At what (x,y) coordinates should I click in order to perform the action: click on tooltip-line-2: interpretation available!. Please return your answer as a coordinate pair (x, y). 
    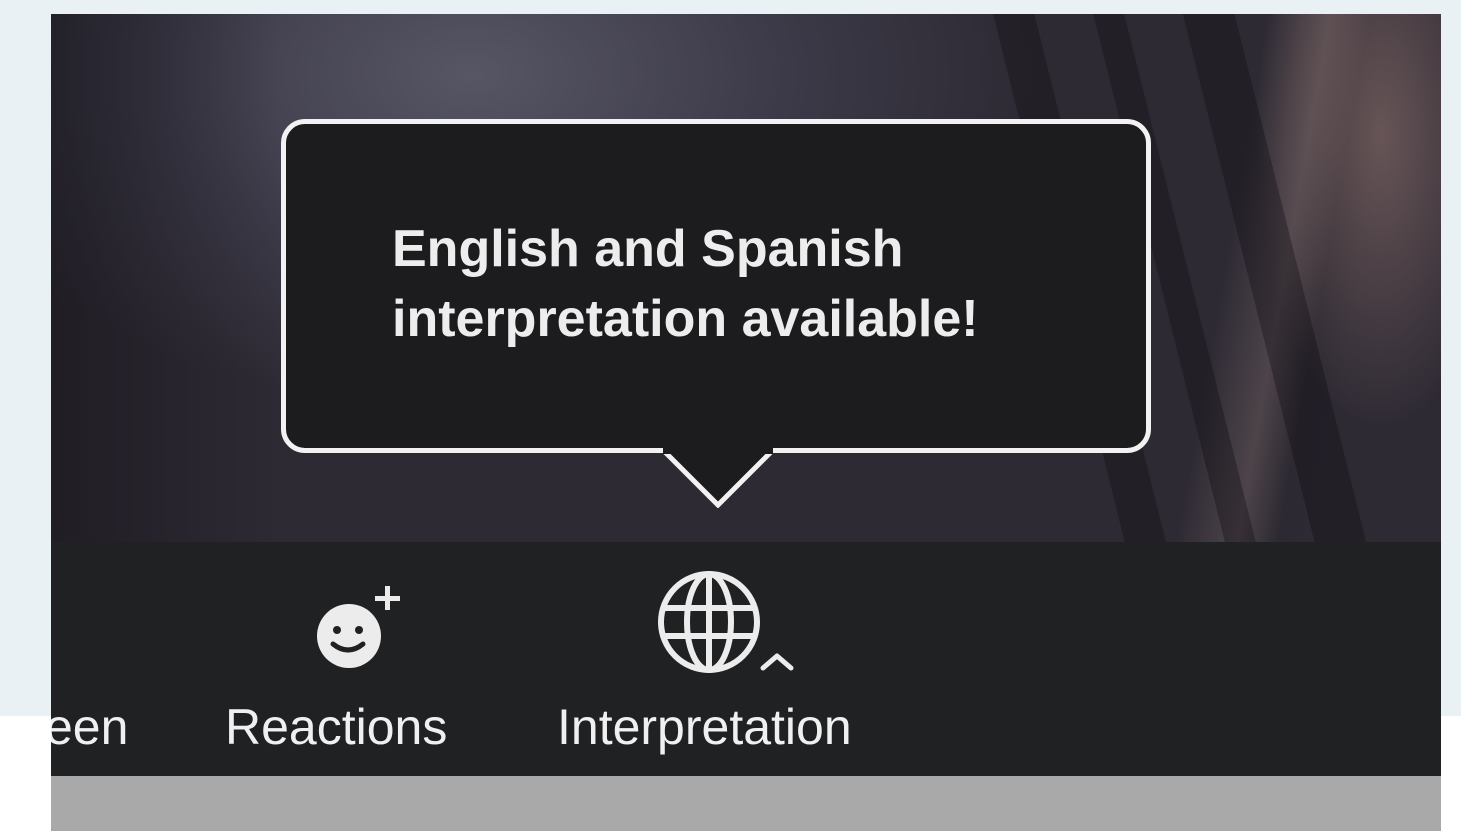
    Looking at the image, I should click on (685, 319).